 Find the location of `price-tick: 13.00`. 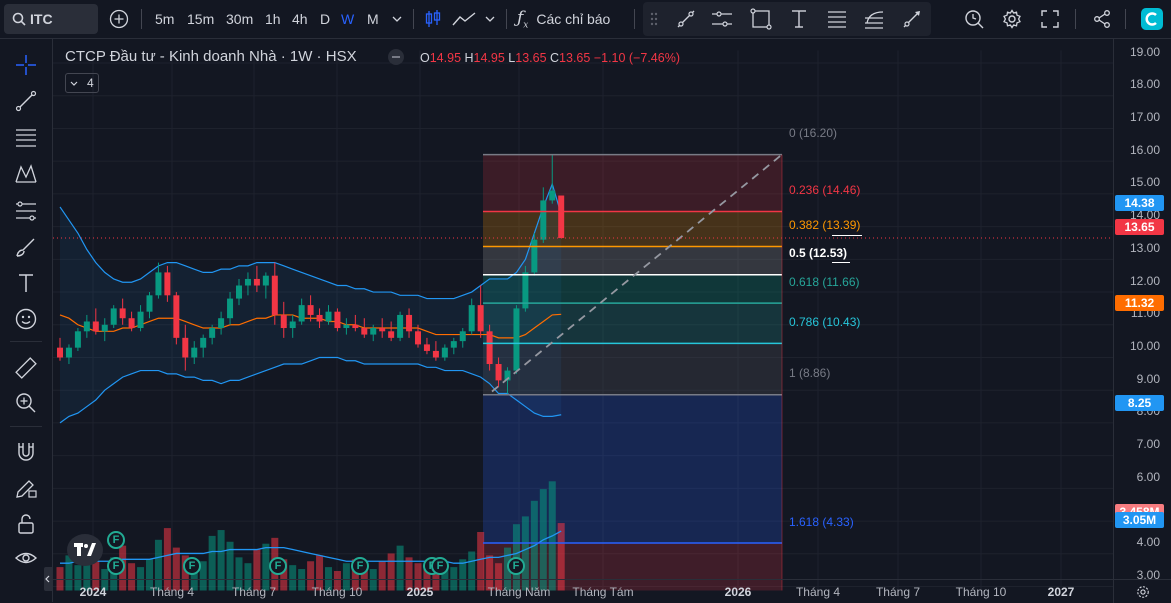

price-tick: 13.00 is located at coordinates (1144, 247).